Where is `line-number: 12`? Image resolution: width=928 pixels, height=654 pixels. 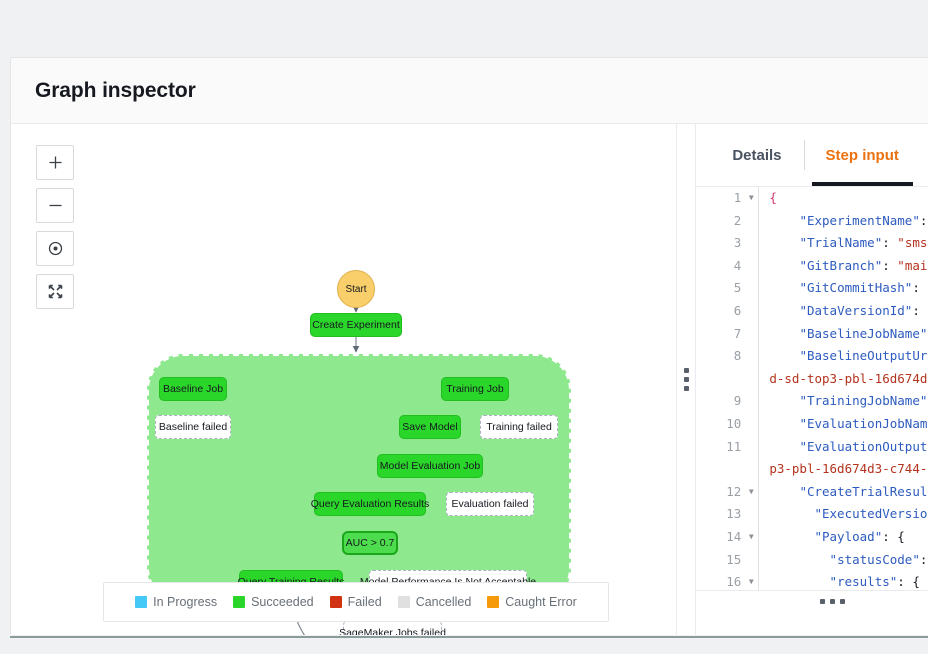
line-number: 12 is located at coordinates (720, 492).